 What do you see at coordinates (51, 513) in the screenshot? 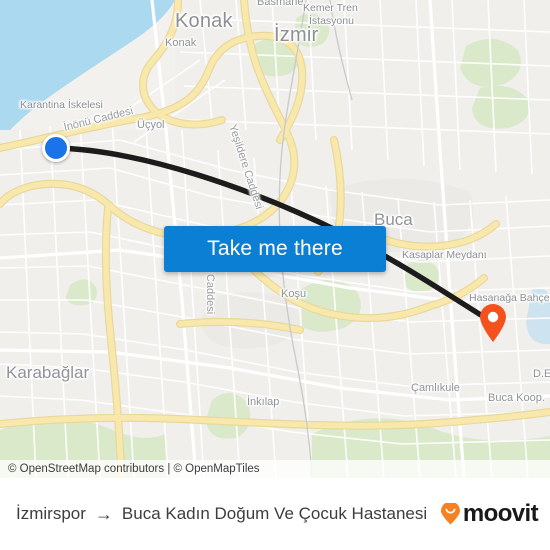
I see `origin-label: İzmirspor` at bounding box center [51, 513].